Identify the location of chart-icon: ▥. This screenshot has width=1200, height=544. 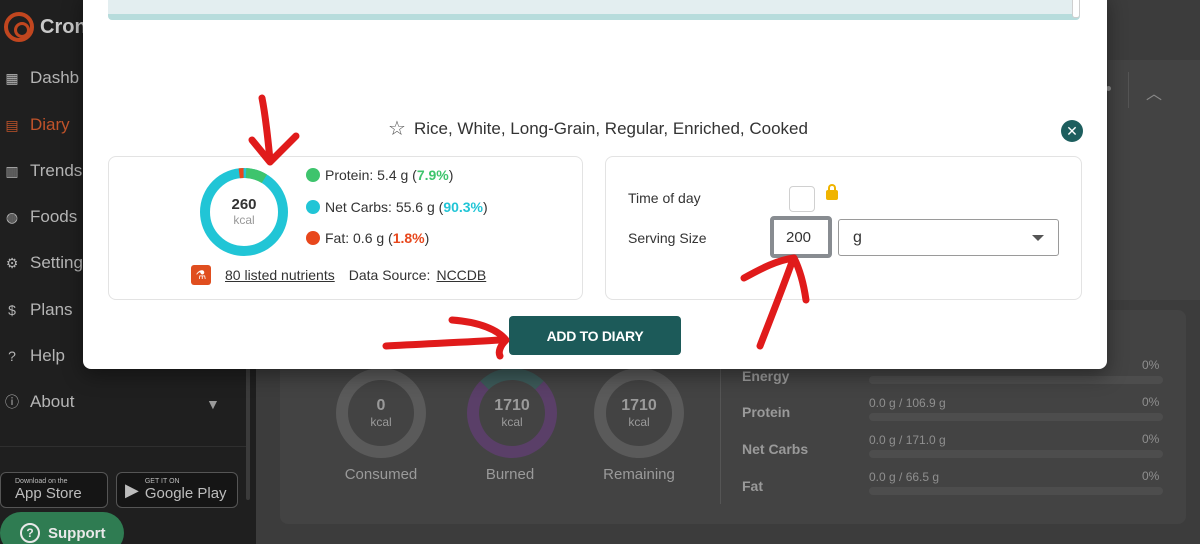
(12, 170).